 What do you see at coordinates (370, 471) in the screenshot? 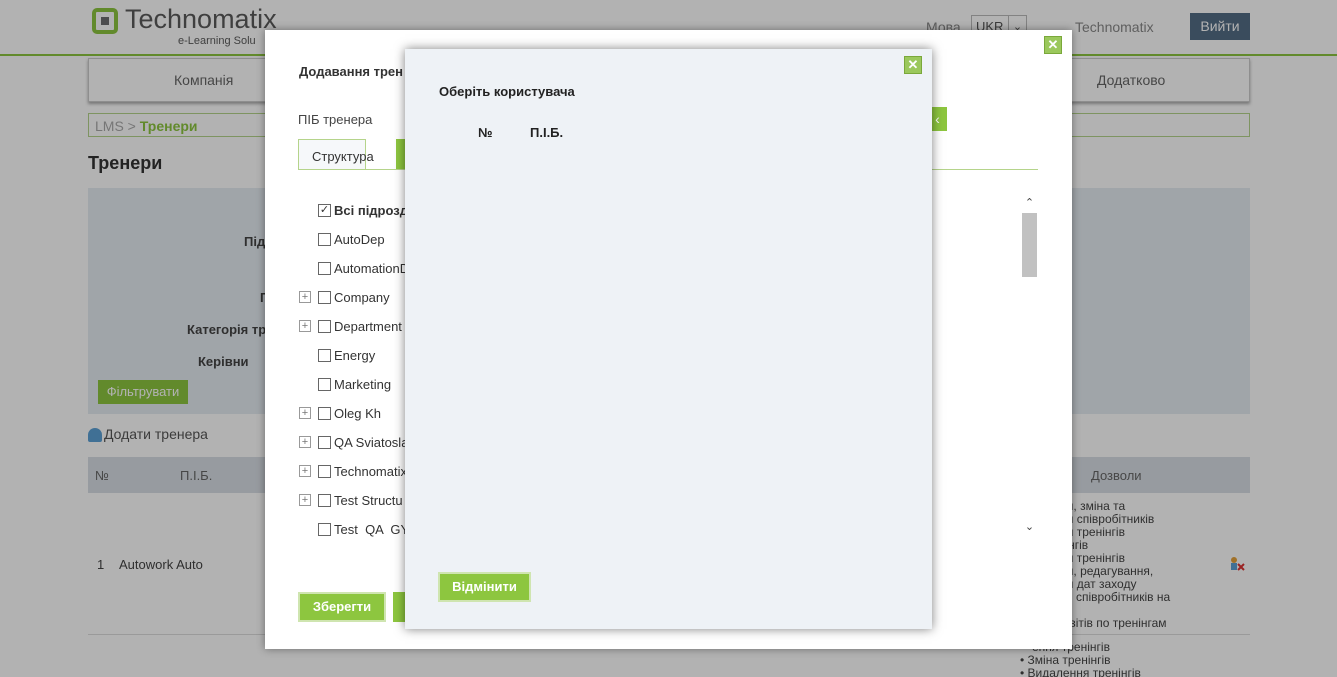
I see `tree-item-label: Technomatix` at bounding box center [370, 471].